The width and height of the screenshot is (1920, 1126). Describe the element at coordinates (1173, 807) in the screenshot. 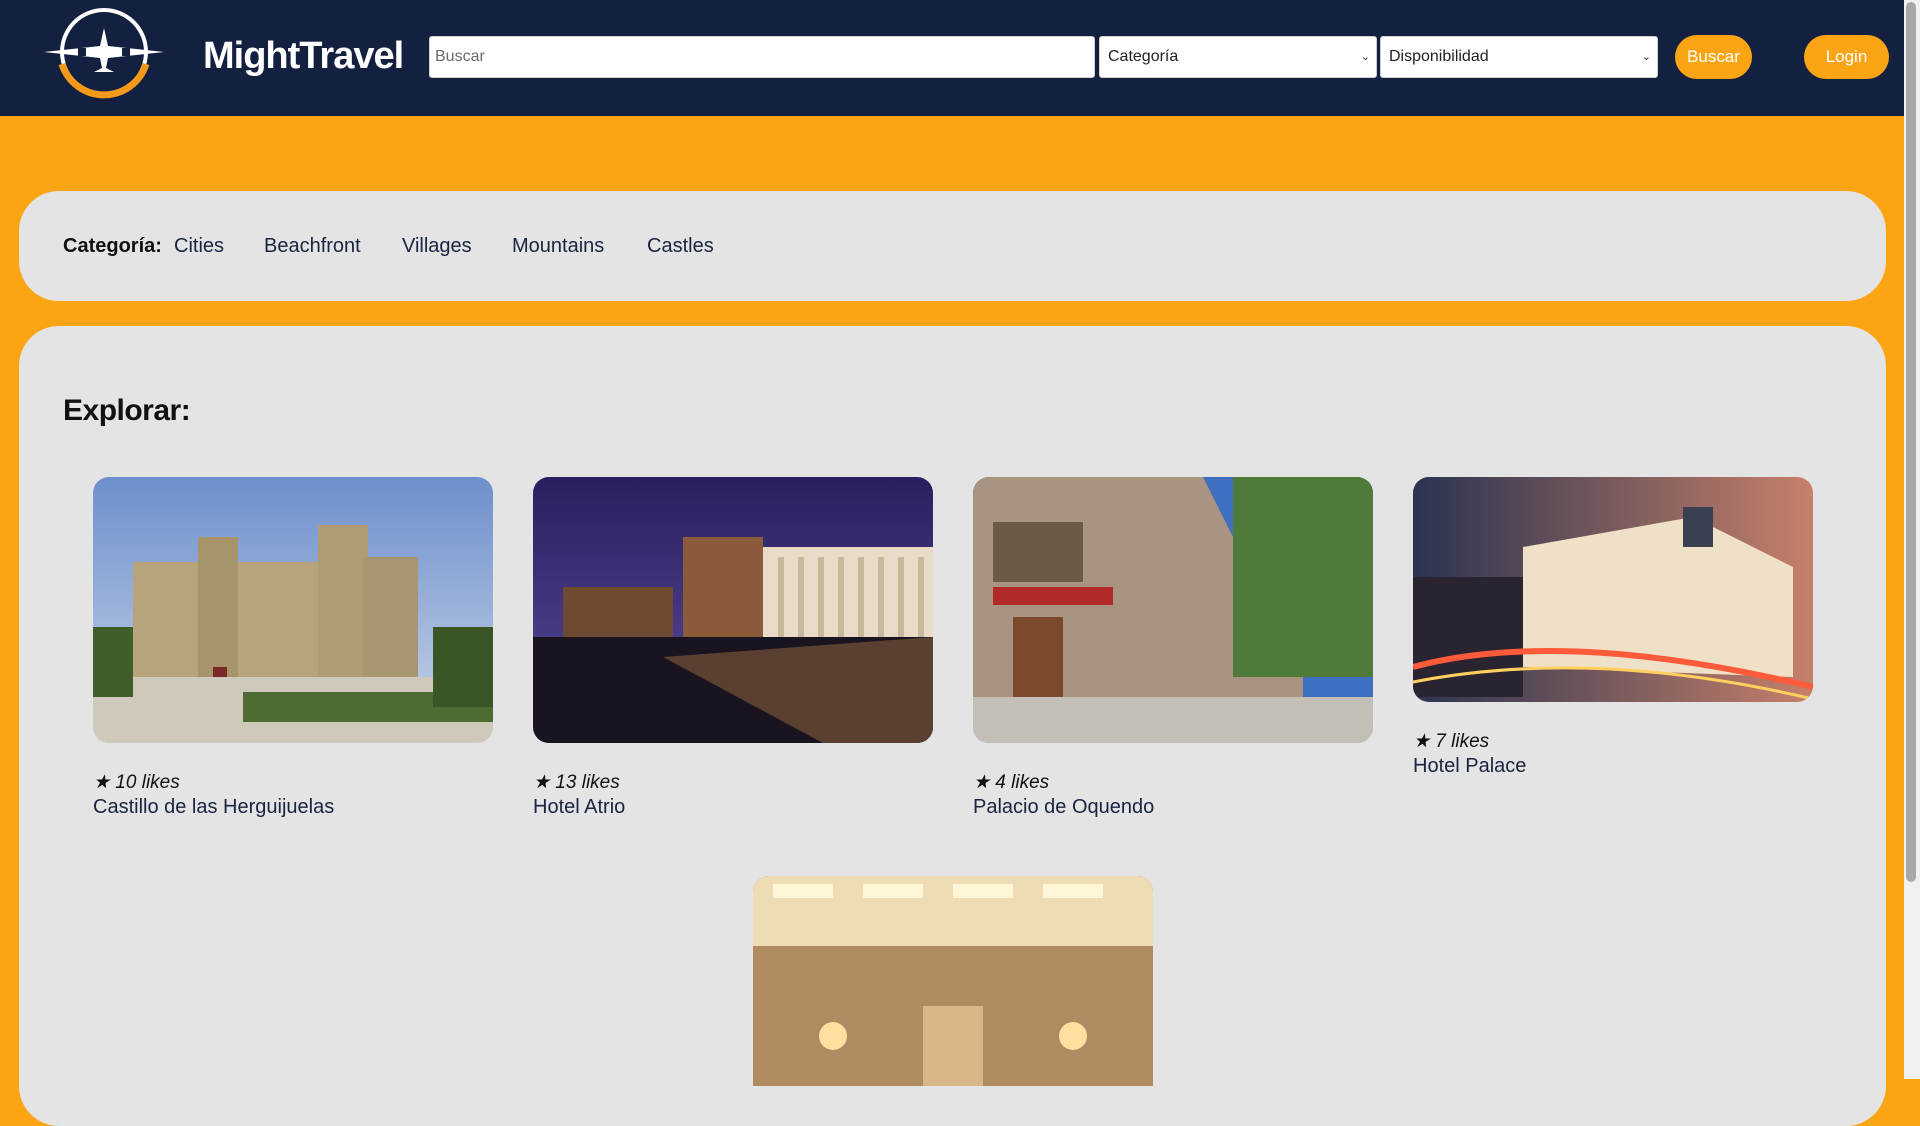

I see `card-title: Palacio de Oquendo` at that location.